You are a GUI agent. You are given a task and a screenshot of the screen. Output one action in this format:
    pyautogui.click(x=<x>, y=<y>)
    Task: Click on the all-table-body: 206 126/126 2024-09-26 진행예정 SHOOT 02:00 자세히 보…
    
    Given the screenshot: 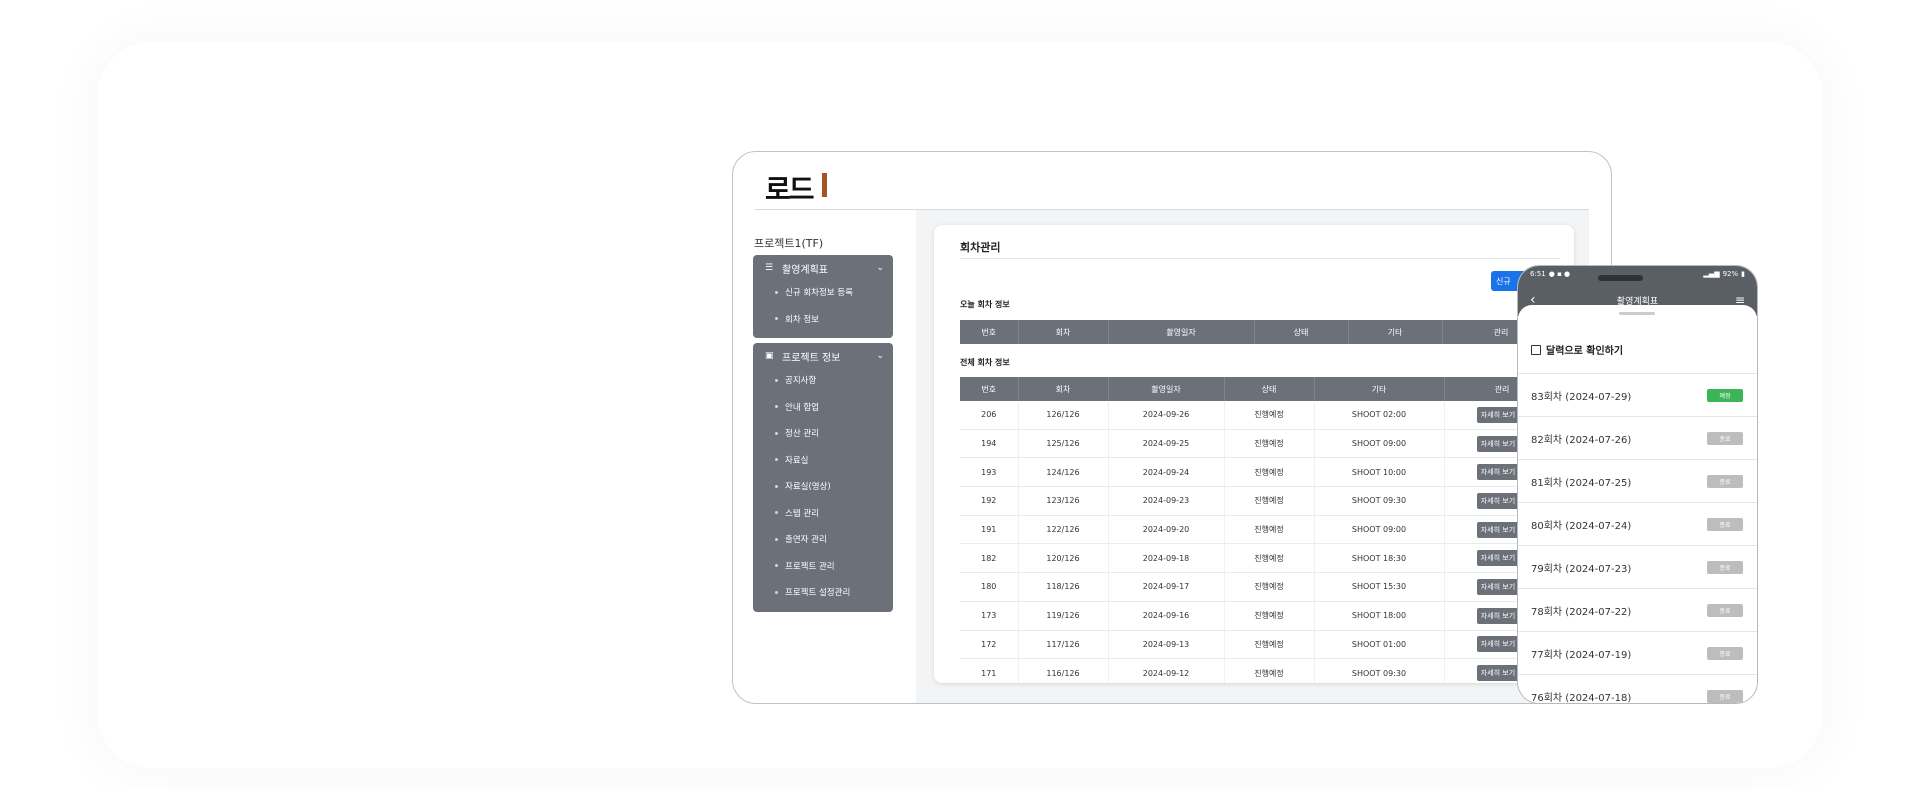 What is the action you would take?
    pyautogui.click(x=1260, y=542)
    